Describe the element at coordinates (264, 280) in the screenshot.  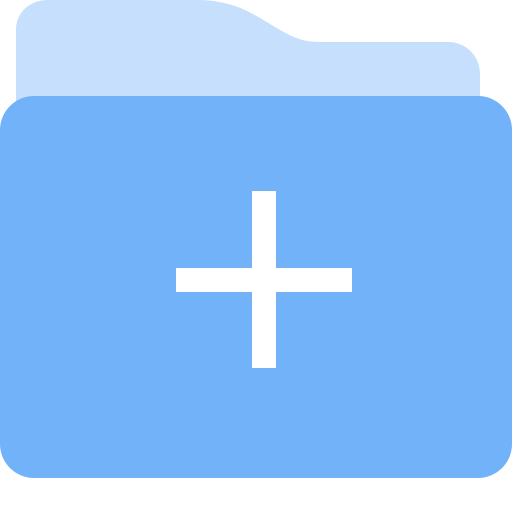
I see `plus-horizontal-bar` at that location.